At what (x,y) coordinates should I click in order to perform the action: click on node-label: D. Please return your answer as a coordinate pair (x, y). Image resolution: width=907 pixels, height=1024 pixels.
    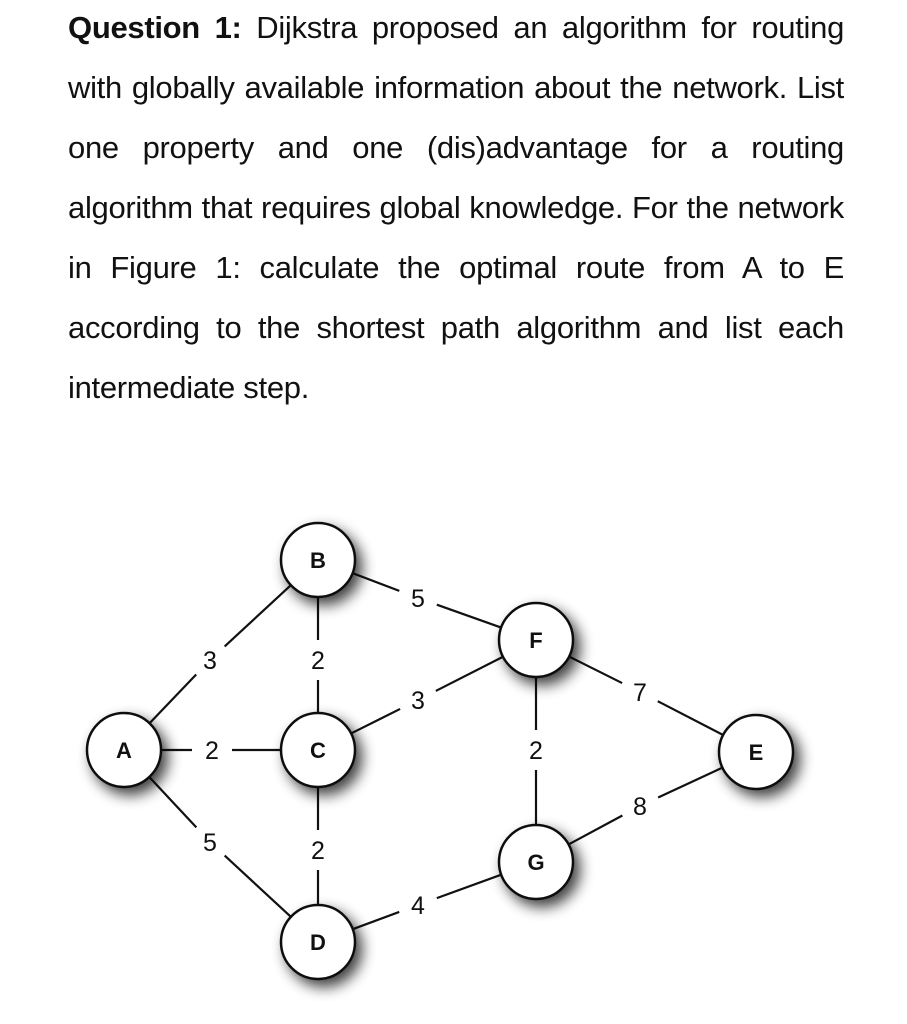
    Looking at the image, I should click on (318, 942).